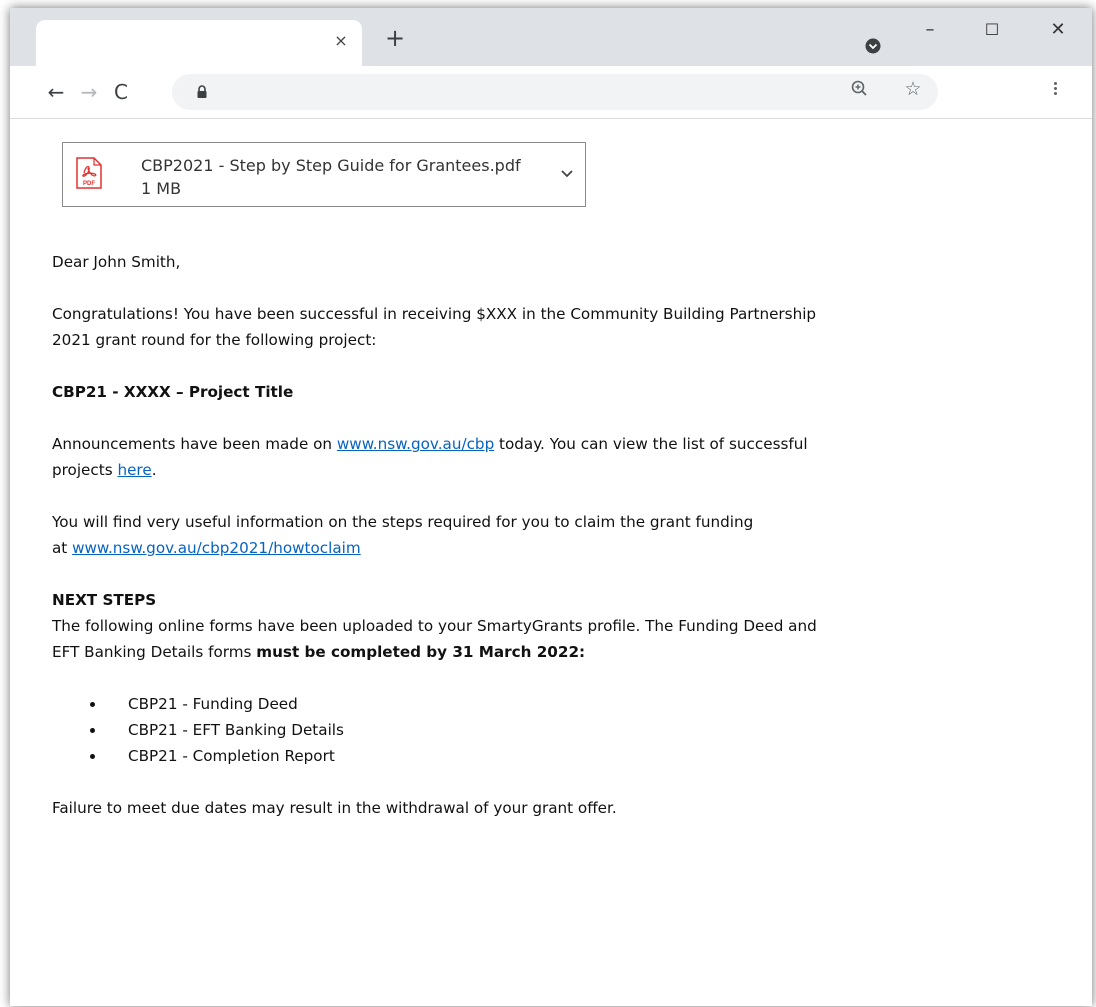 This screenshot has width=1096, height=1007. What do you see at coordinates (551, 37) in the screenshot?
I see `tab-strip: × + – ☐ ✕` at bounding box center [551, 37].